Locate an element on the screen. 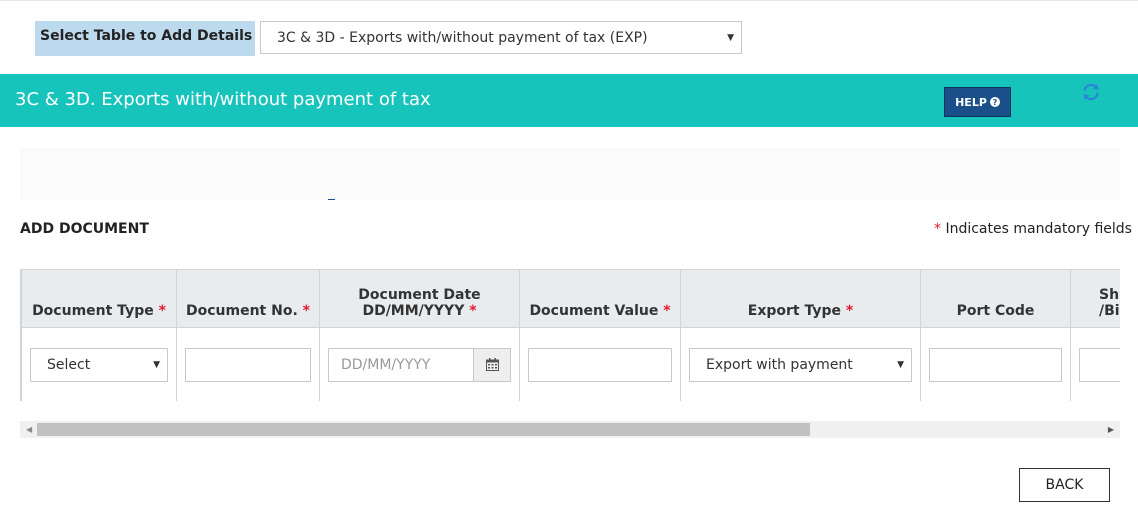 This screenshot has width=1138, height=506. document-value-input is located at coordinates (600, 364).